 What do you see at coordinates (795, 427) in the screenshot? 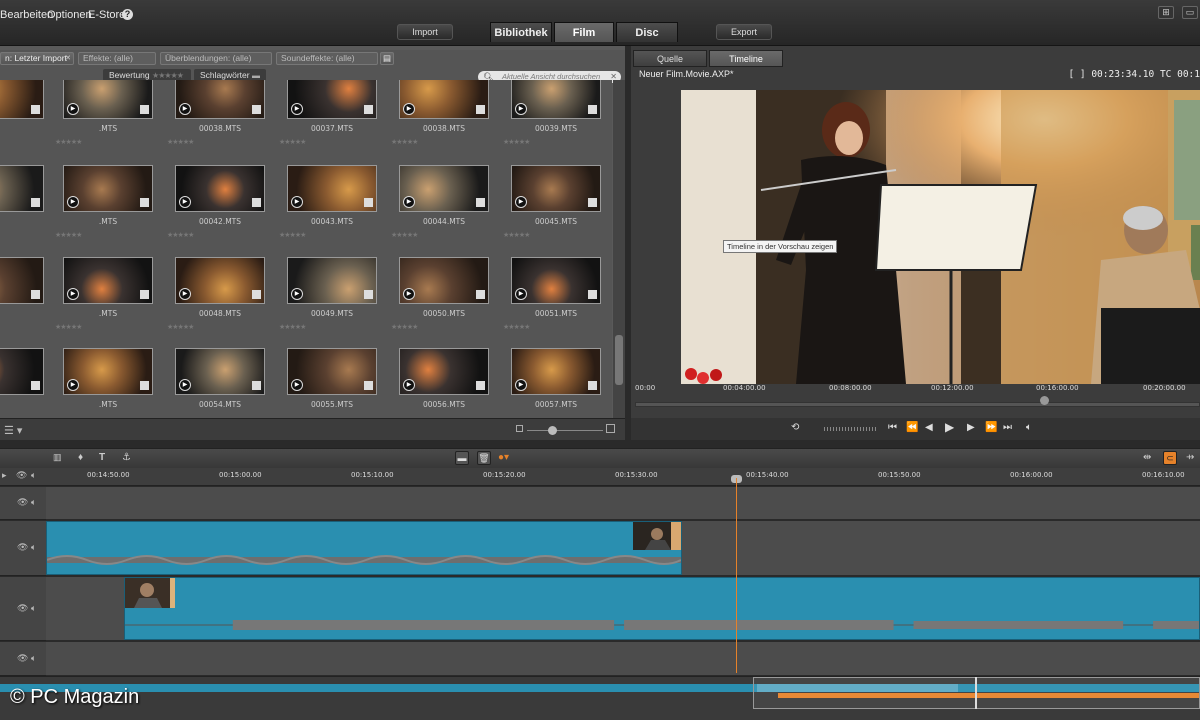
I see `loop-icon: ⟲` at bounding box center [795, 427].